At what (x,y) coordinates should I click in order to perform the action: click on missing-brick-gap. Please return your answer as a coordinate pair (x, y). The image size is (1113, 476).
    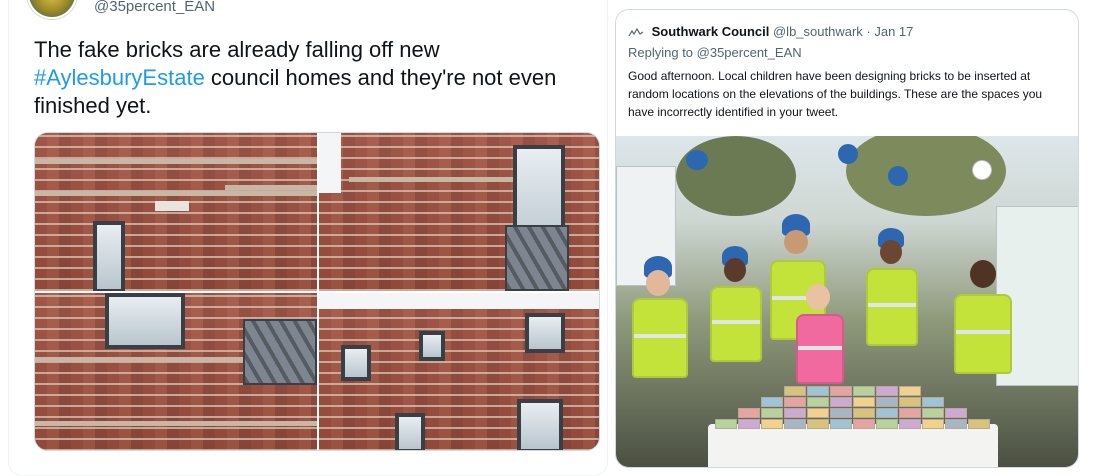
    Looking at the image, I should click on (172, 206).